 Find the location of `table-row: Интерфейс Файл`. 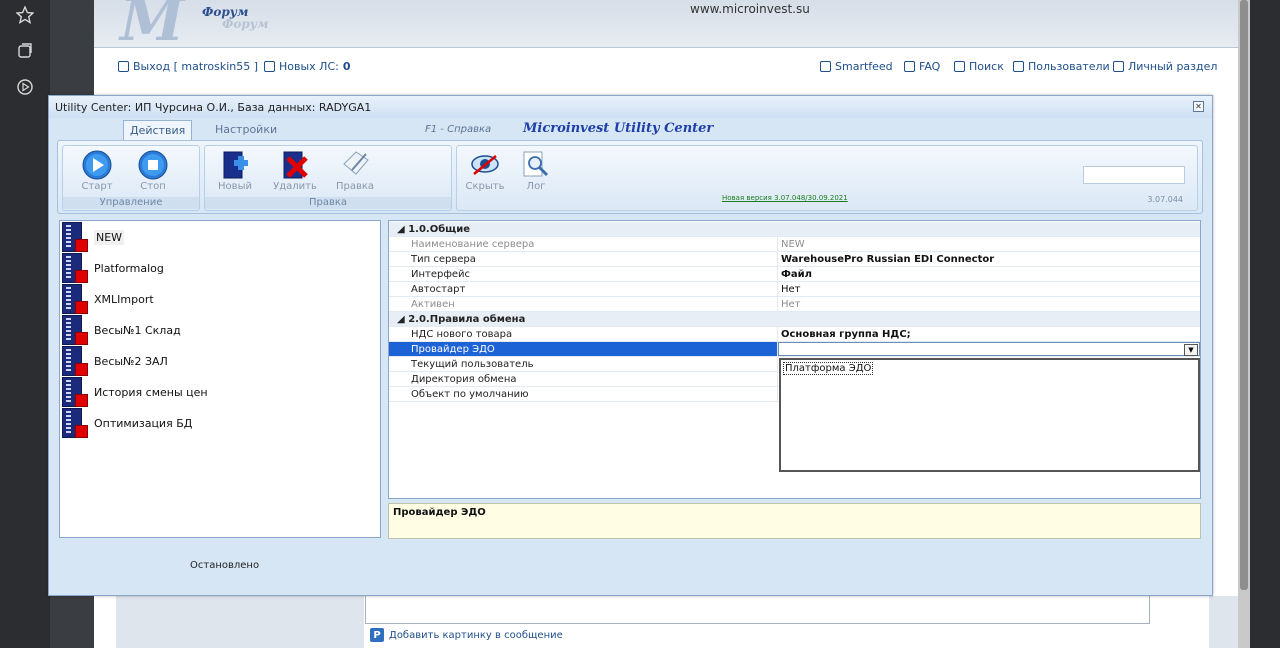

table-row: Интерфейс Файл is located at coordinates (794, 274).